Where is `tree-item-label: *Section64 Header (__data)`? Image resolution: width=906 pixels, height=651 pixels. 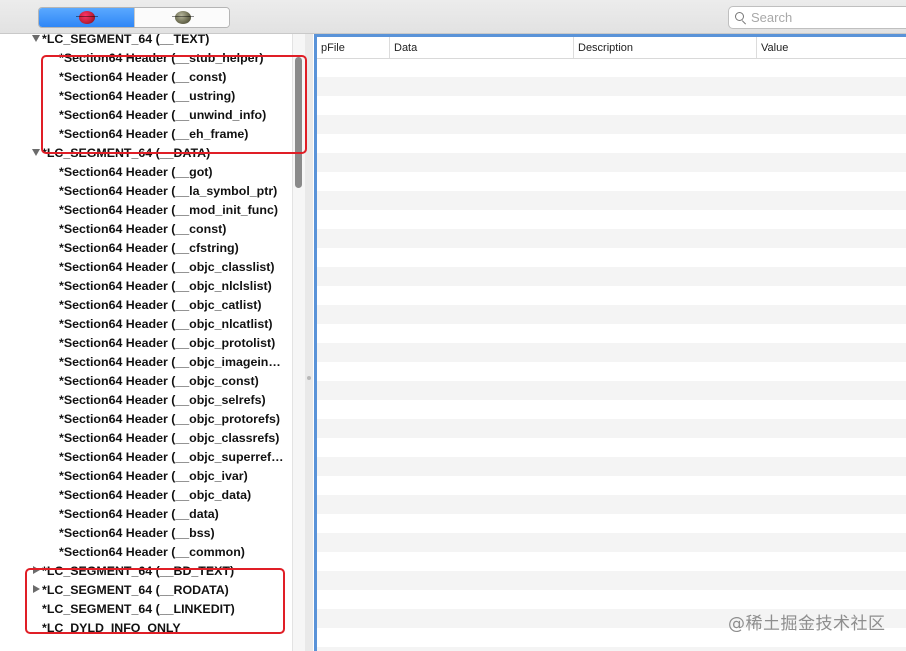
tree-item-label: *Section64 Header (__data) is located at coordinates (139, 513).